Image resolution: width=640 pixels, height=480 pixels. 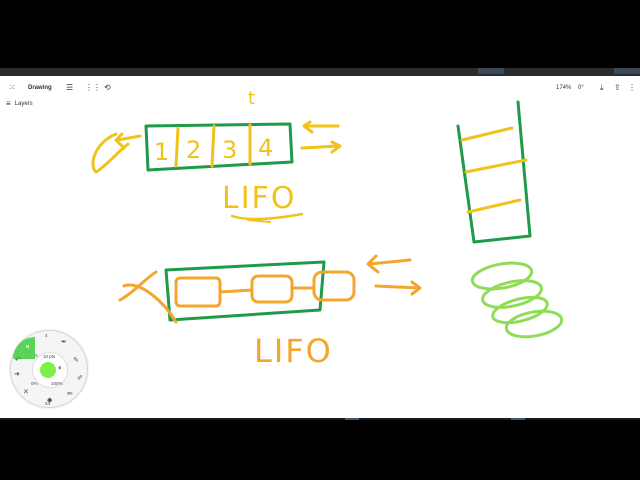 I want to click on queue-array-drawing, so click(x=216, y=171).